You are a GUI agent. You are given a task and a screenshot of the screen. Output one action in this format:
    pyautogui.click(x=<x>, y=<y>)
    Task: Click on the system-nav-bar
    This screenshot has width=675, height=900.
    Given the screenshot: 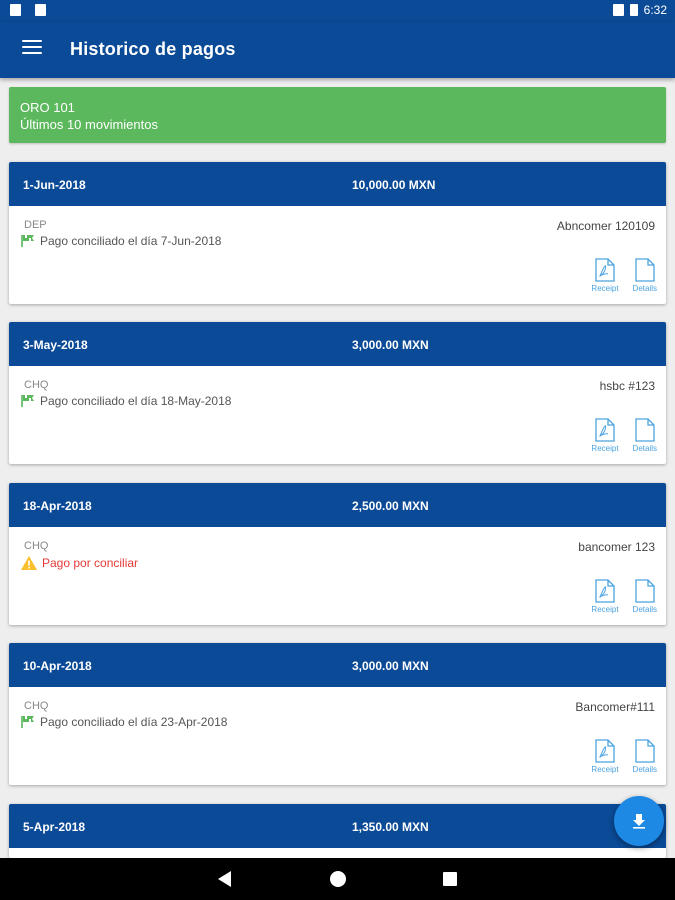 What is the action you would take?
    pyautogui.click(x=337, y=879)
    